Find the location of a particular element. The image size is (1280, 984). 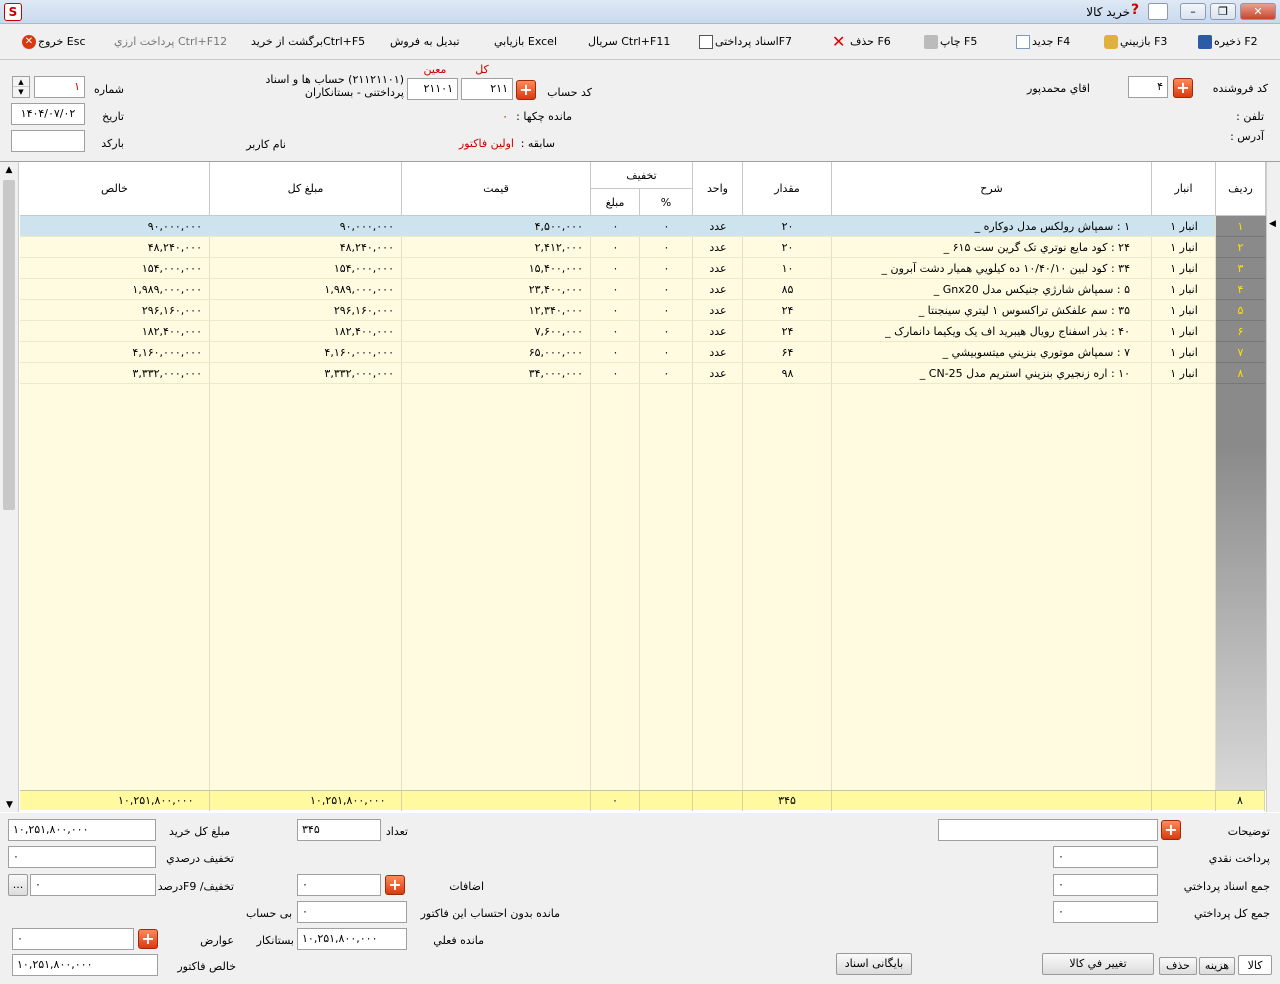

cell-qty: ۲۴ is located at coordinates (787, 331).